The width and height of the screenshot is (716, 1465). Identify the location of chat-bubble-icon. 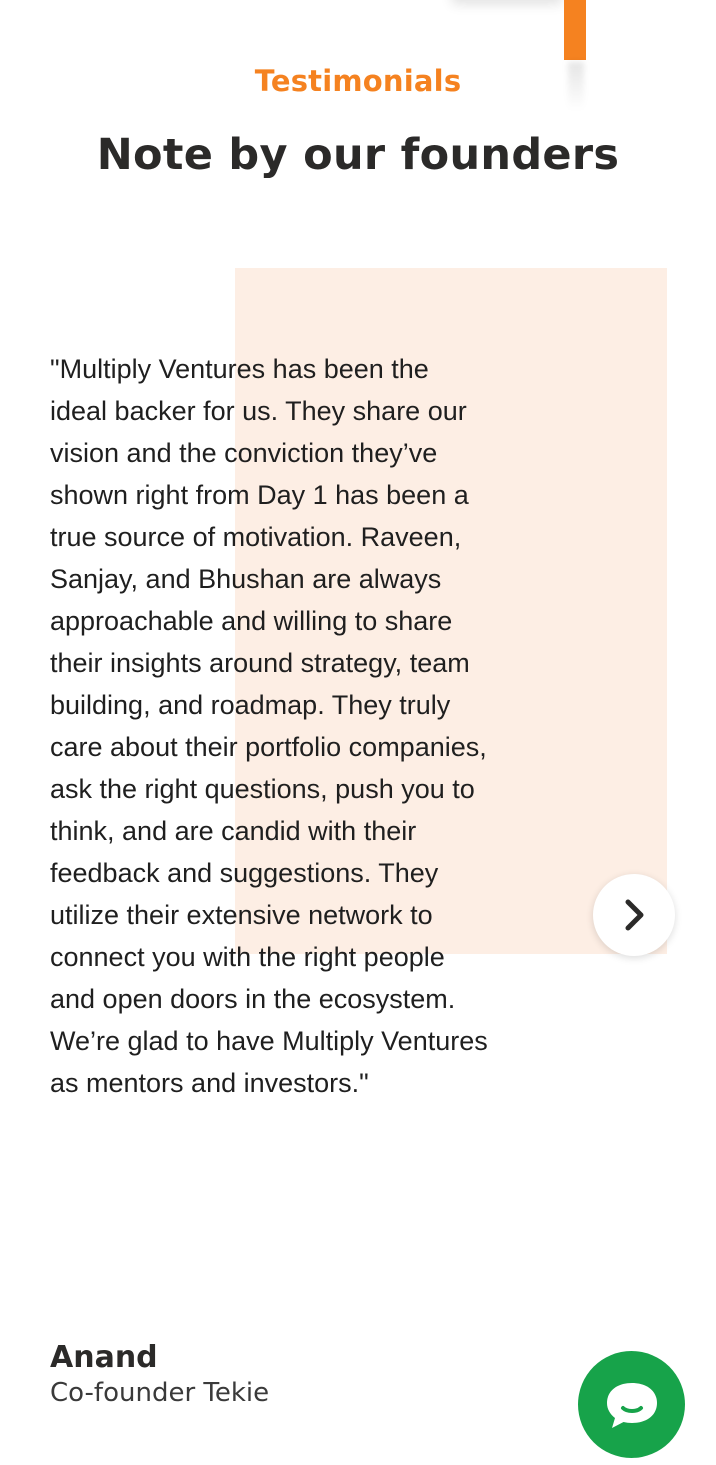
(631, 1405).